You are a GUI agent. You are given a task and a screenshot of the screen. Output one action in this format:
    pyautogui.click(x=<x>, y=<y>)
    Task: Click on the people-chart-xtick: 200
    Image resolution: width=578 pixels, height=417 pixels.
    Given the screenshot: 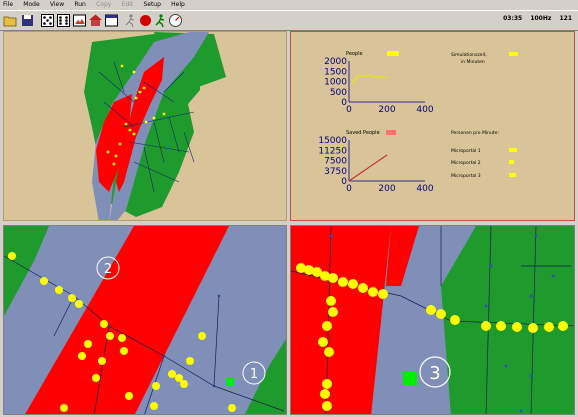 What is the action you would take?
    pyautogui.click(x=386, y=110)
    